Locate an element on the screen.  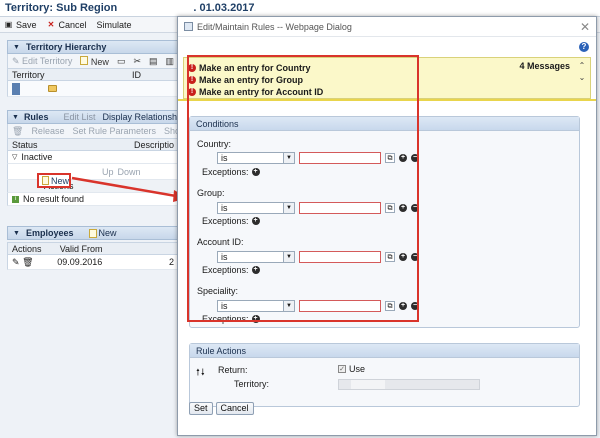
return-label: Return: is located at coordinates (233, 370).